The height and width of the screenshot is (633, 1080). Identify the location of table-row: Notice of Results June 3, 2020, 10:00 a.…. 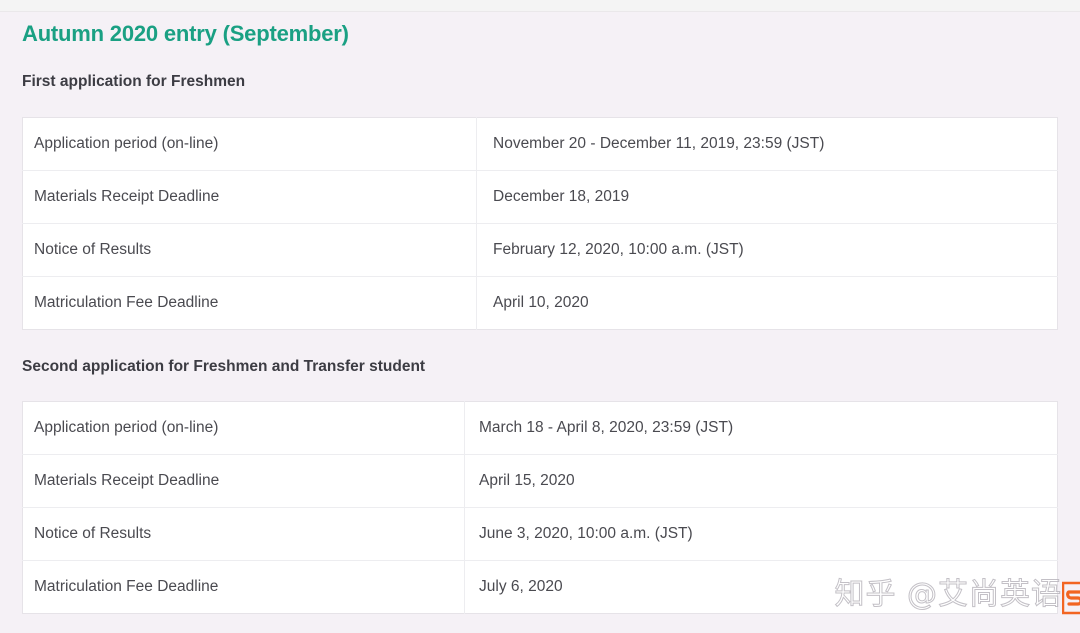
(540, 534).